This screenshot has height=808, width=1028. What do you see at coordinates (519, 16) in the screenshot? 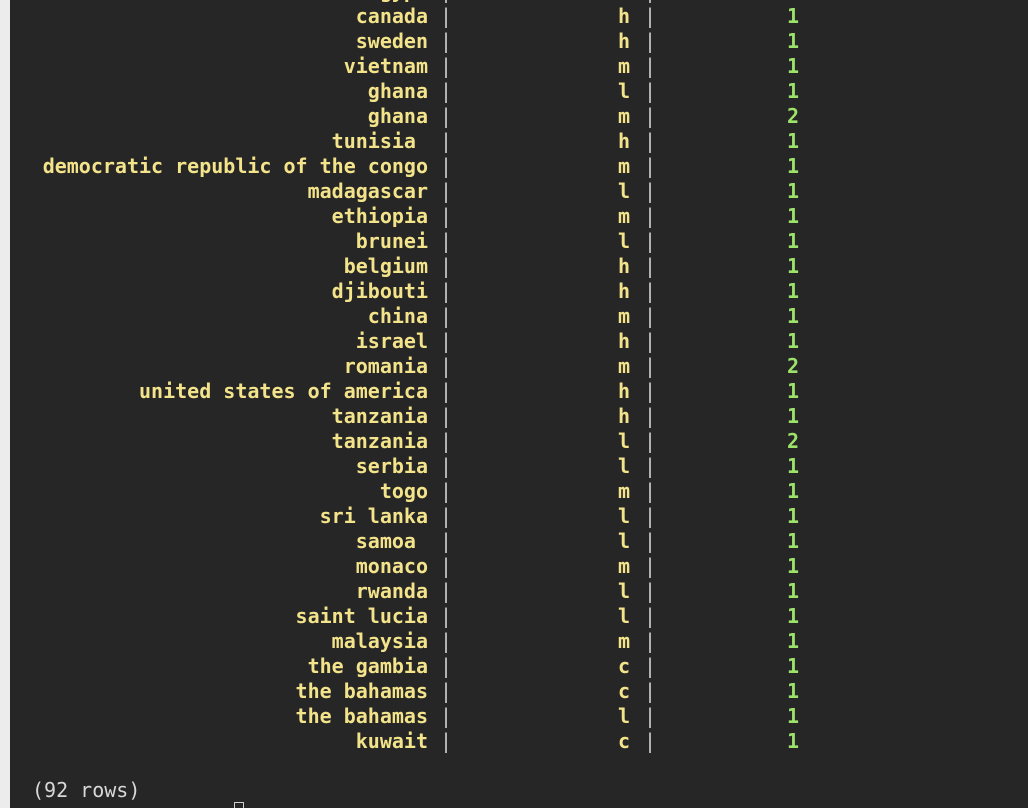
I see `table-row: canada | h | 1` at bounding box center [519, 16].